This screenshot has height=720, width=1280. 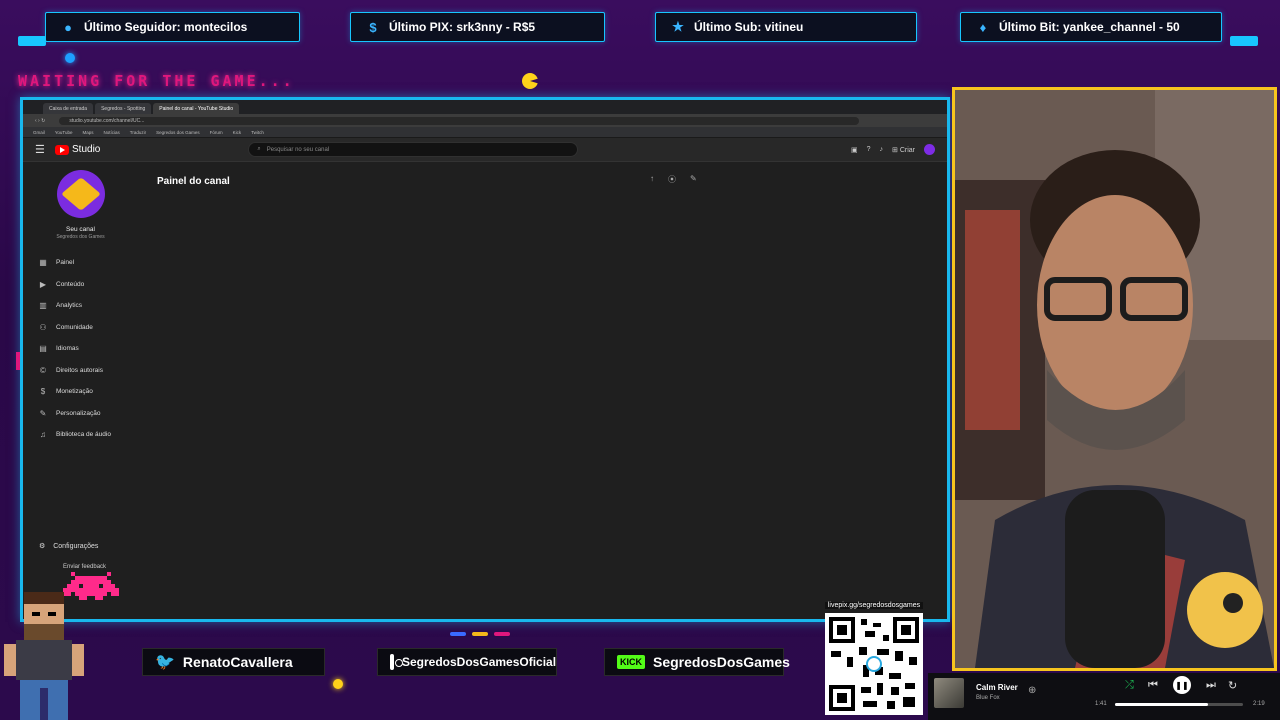 What do you see at coordinates (854, 150) in the screenshot?
I see `captions-icon: ▣` at bounding box center [854, 150].